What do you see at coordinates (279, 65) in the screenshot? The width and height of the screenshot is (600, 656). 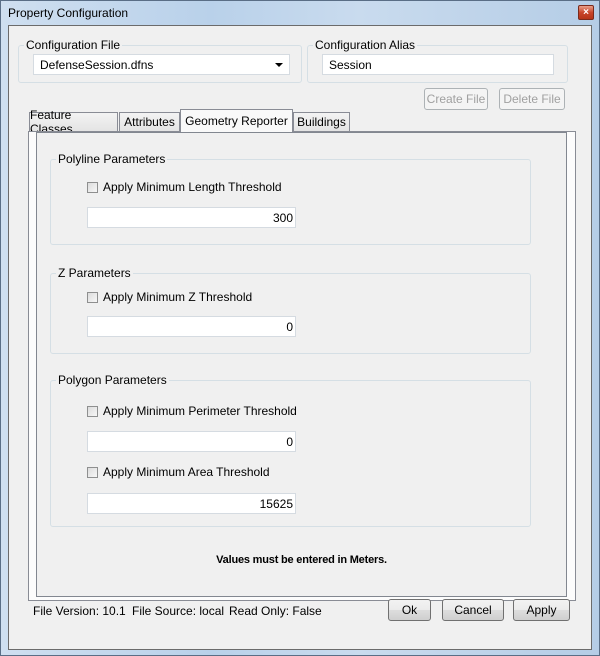 I see `chevron-down-icon` at bounding box center [279, 65].